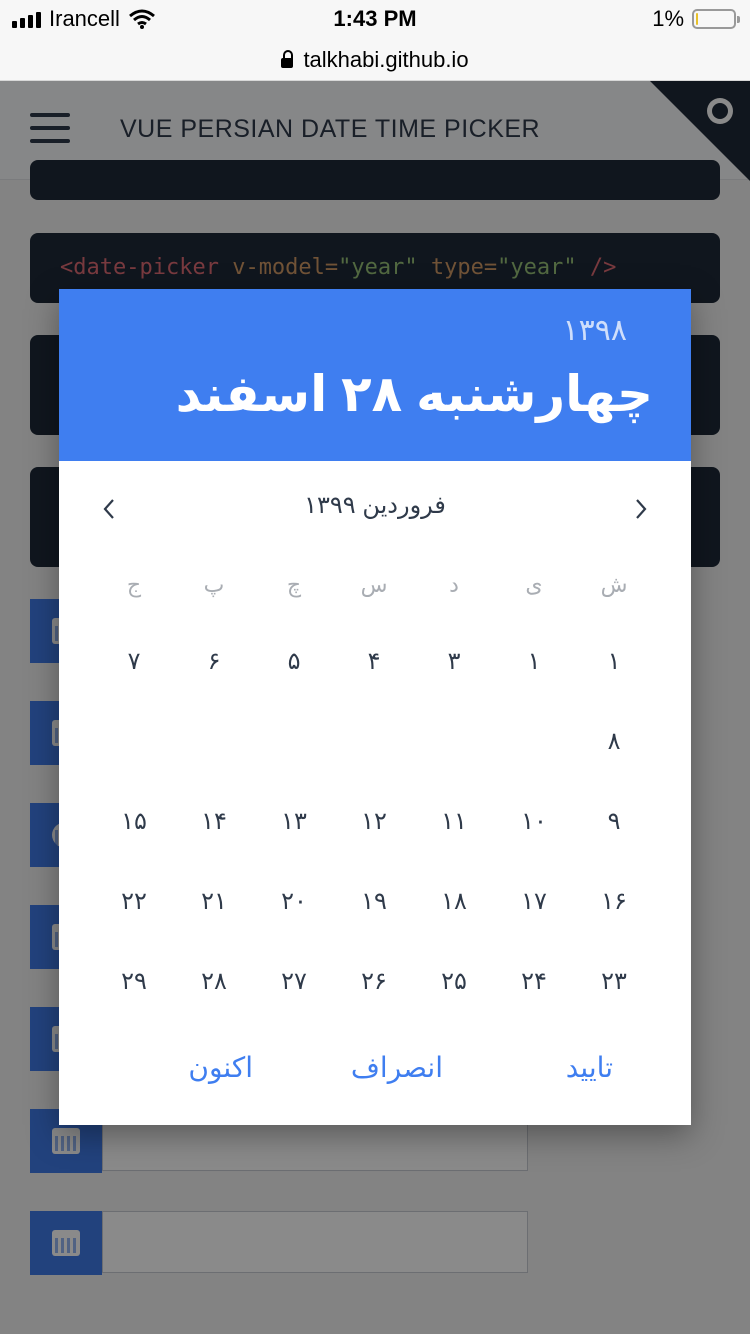  Describe the element at coordinates (614, 584) in the screenshot. I see `weekday-label: ش` at that location.